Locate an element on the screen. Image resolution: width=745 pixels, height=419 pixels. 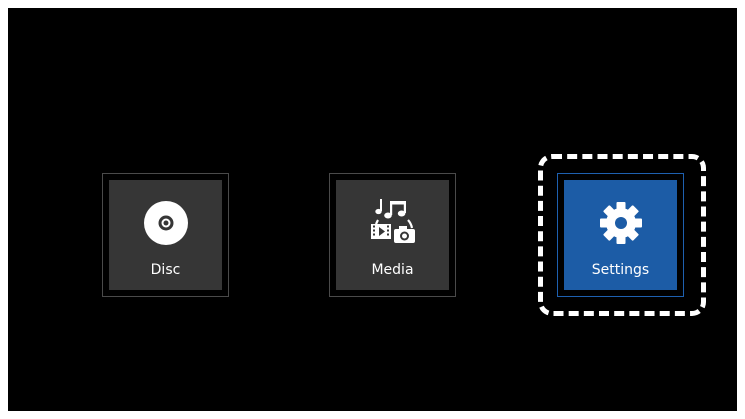
disc-tile-body: Disc is located at coordinates (165, 235).